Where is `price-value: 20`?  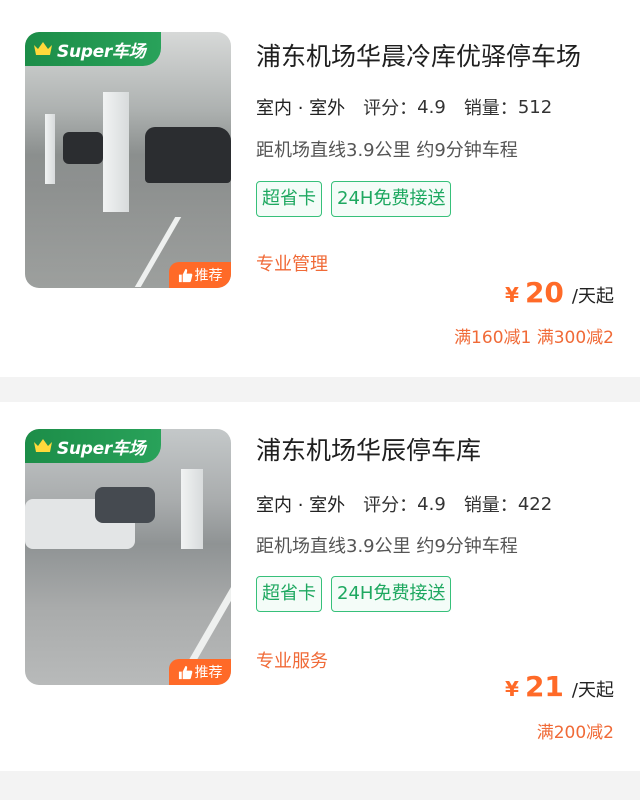
price-value: 20 is located at coordinates (544, 292).